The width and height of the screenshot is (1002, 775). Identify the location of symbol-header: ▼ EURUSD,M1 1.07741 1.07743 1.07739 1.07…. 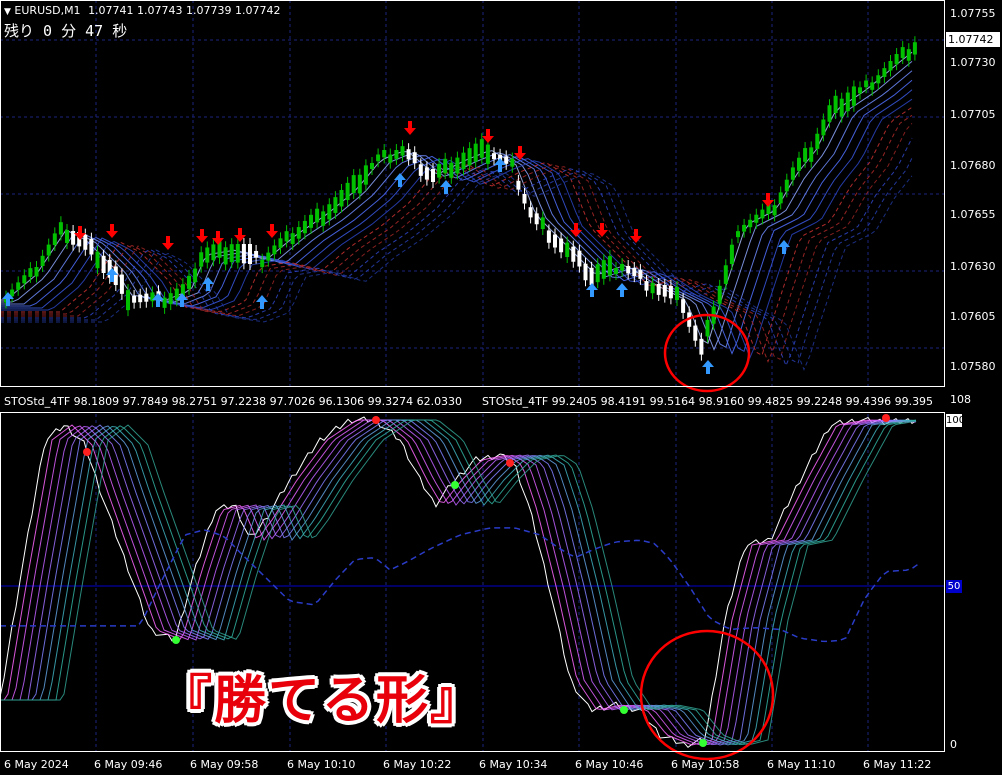
(142, 11).